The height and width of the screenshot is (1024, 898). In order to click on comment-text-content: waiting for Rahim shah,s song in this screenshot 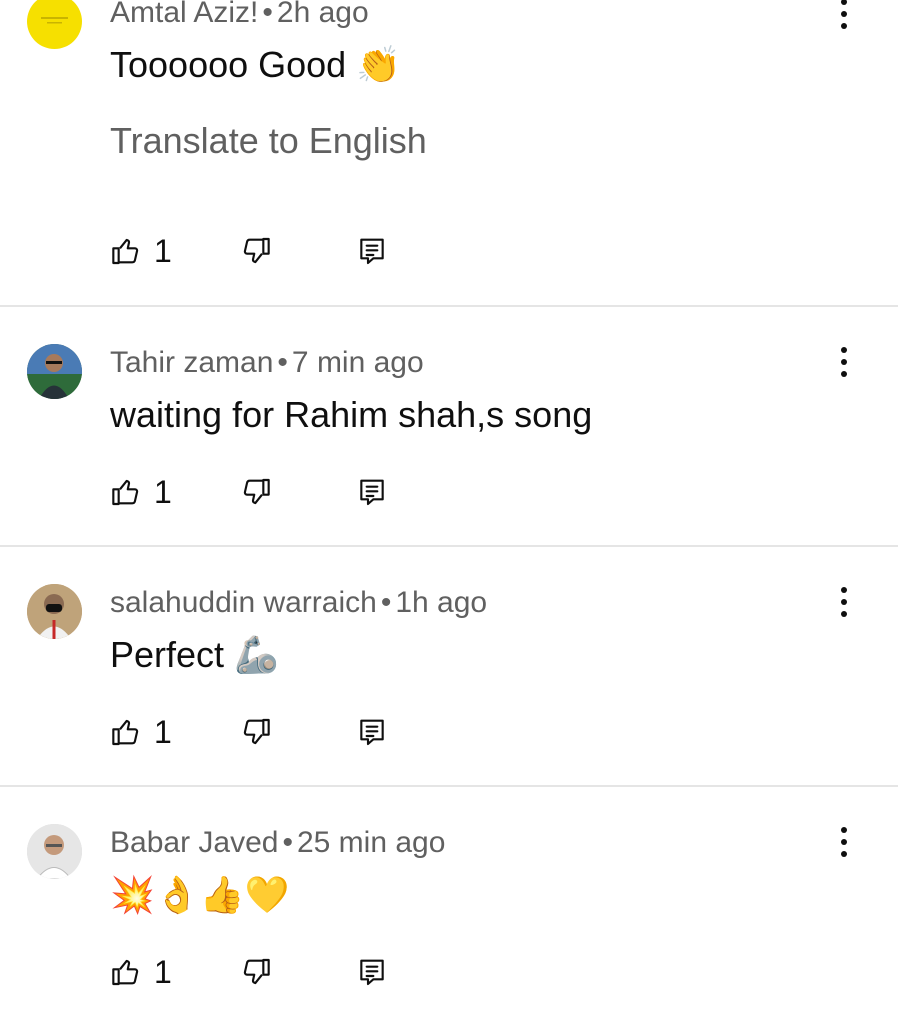, I will do `click(351, 414)`.